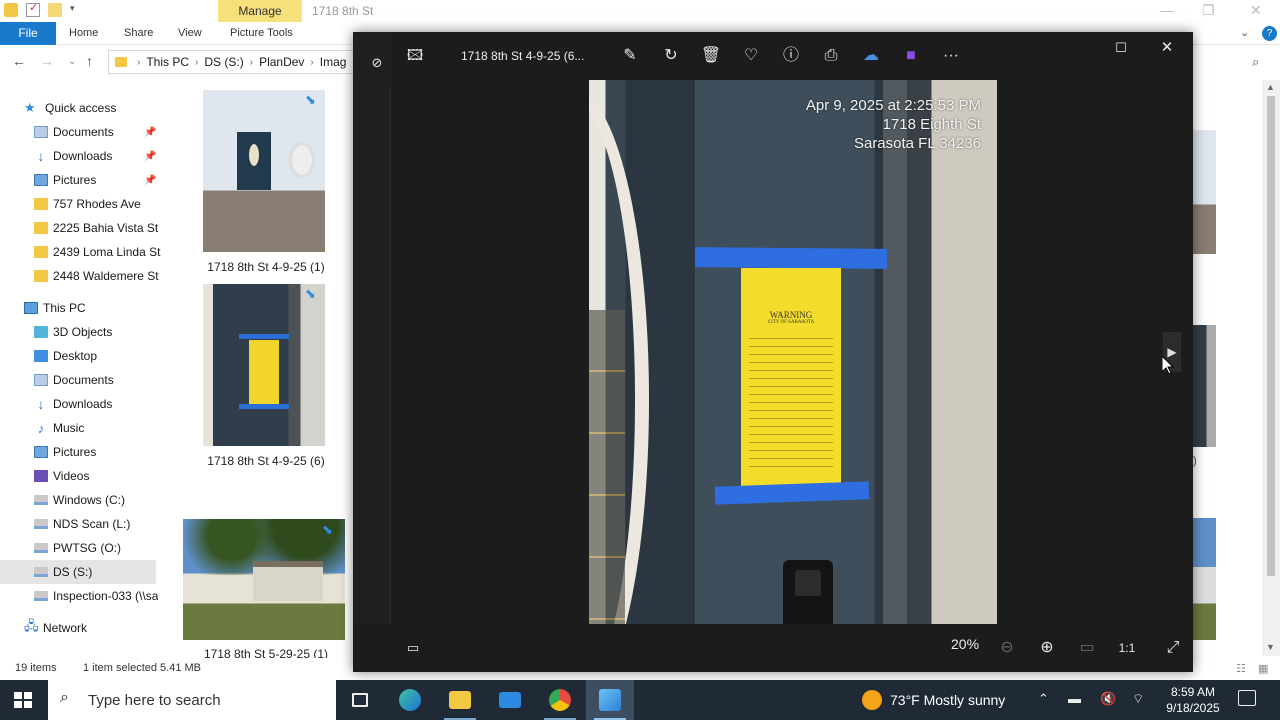  Describe the element at coordinates (47, 61) in the screenshot. I see `forward-icon: →` at that location.